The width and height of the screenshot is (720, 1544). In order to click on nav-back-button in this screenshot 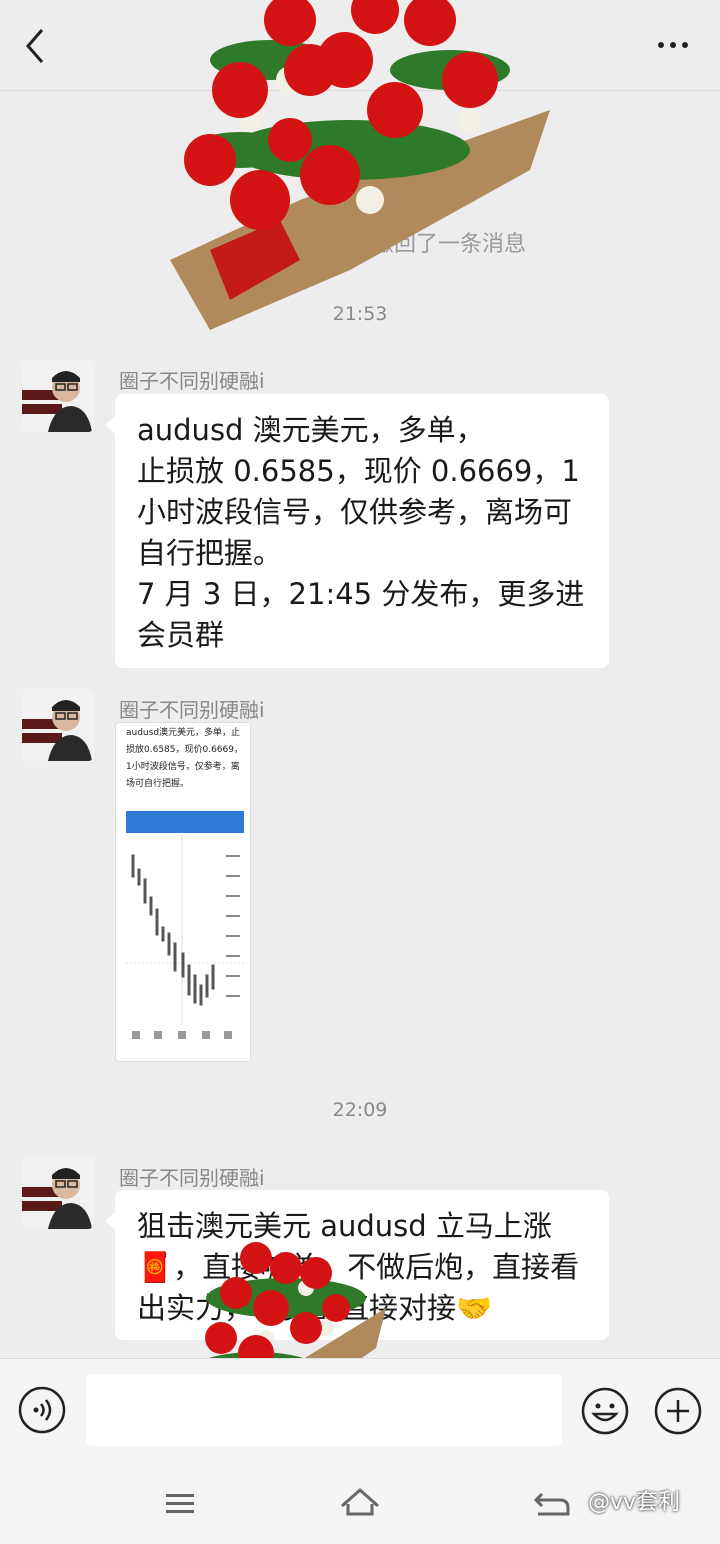, I will do `click(552, 1504)`.